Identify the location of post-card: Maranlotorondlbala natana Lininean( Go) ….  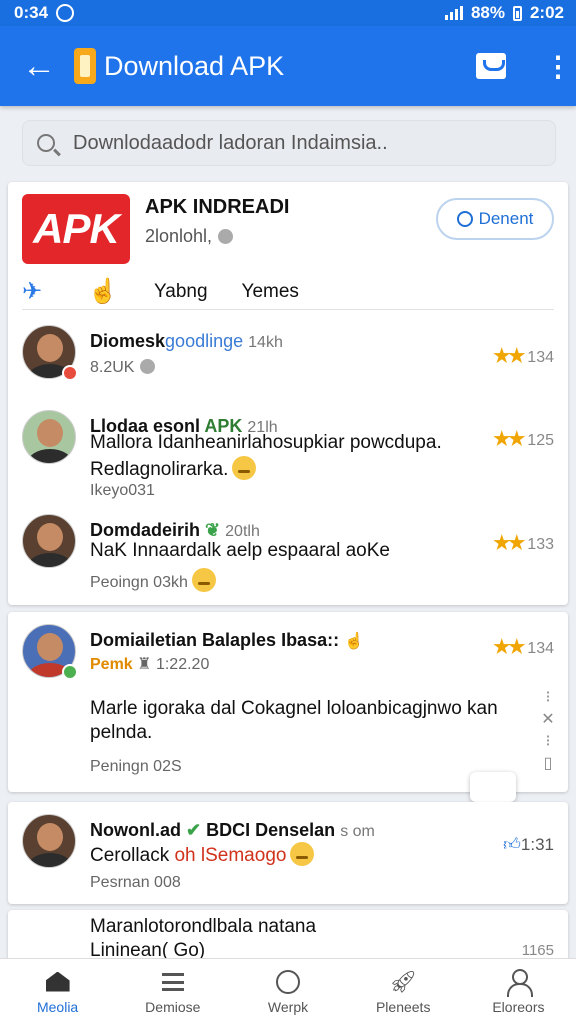
(288, 936).